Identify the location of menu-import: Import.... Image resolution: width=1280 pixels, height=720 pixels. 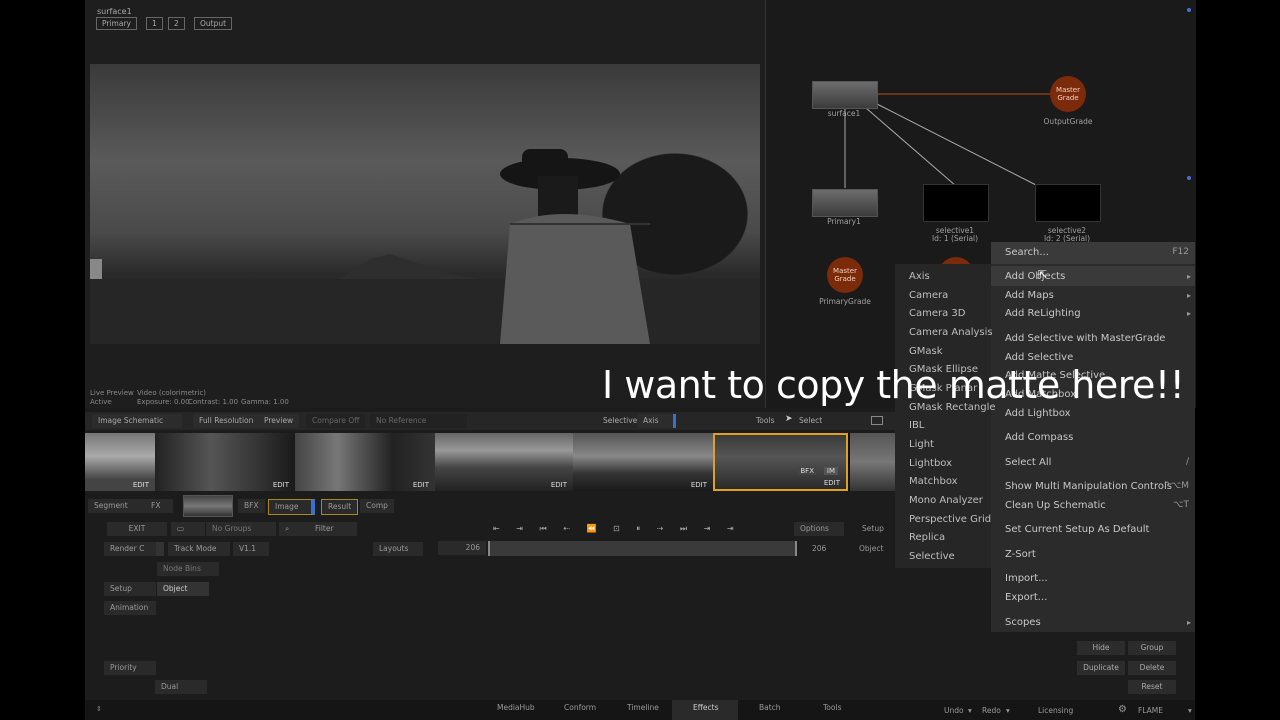
(1026, 578).